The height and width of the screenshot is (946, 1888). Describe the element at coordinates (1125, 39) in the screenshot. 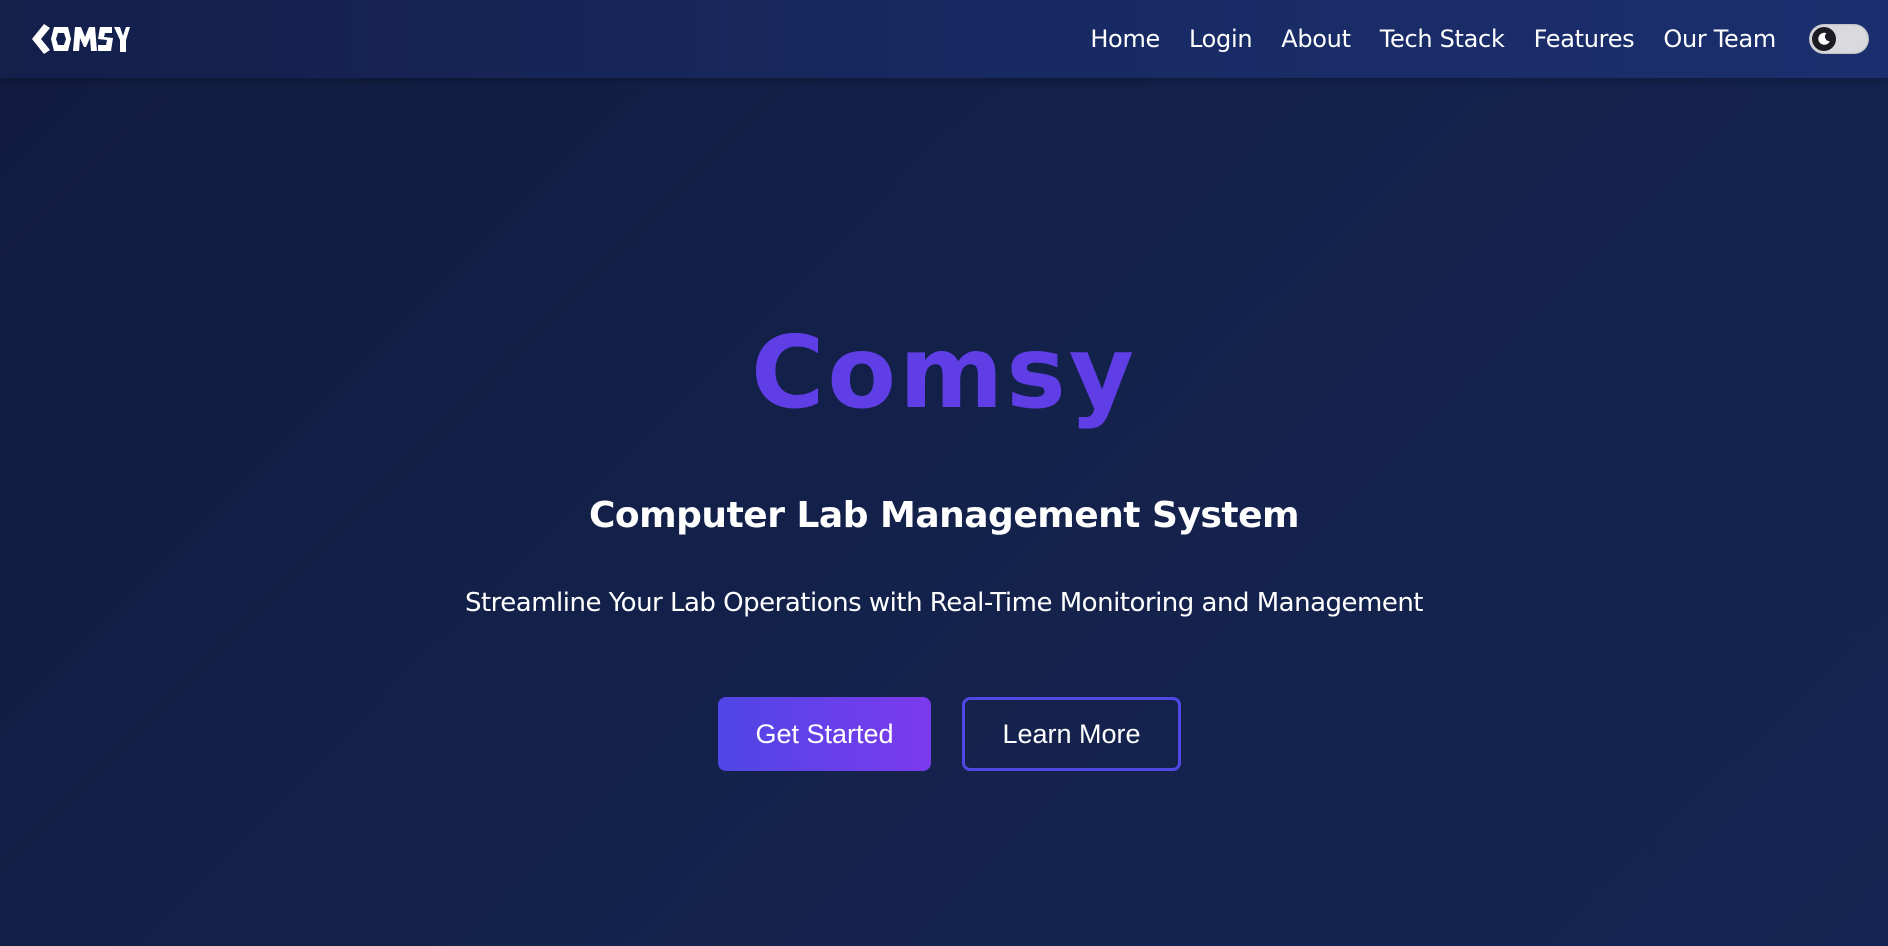

I see `nav-link-home: Home` at that location.